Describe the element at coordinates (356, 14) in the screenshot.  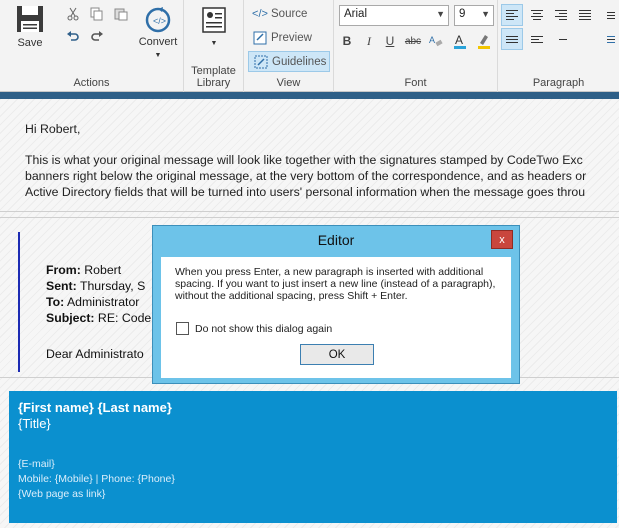
I see `font-family-value: Arial` at that location.